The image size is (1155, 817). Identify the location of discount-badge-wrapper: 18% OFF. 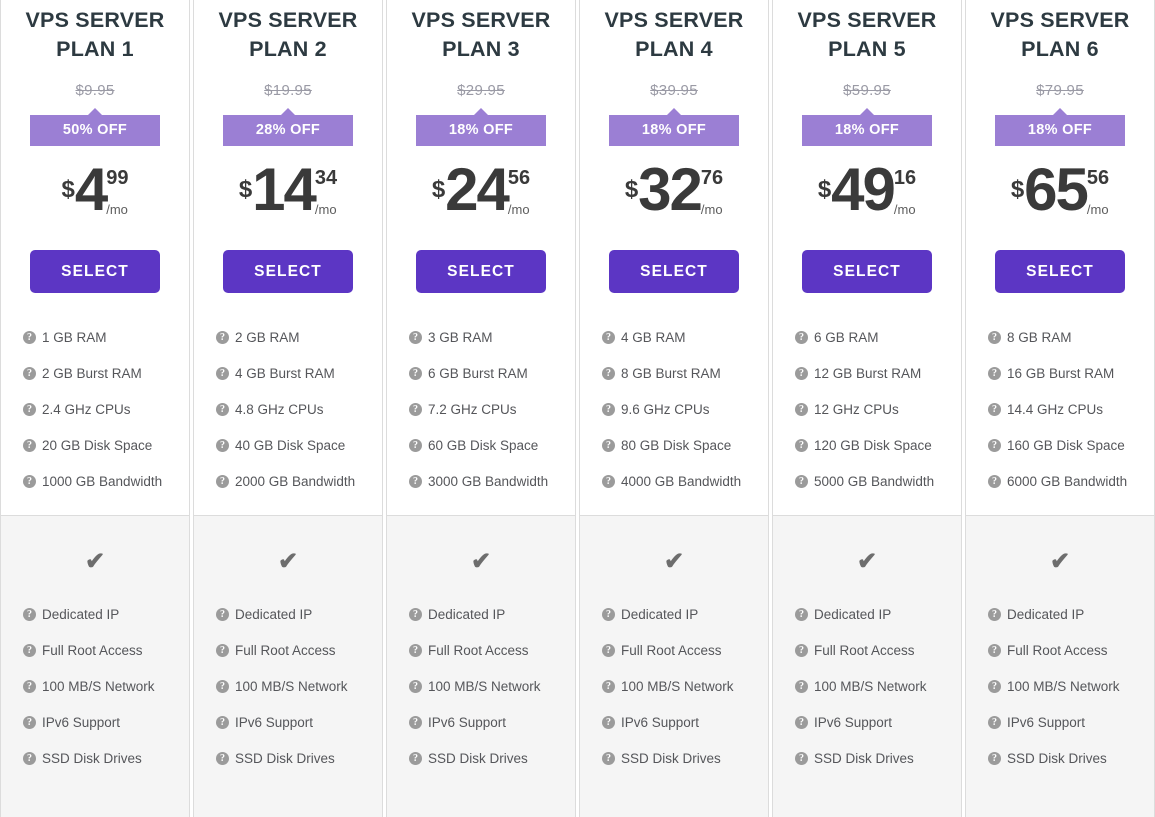
(674, 130).